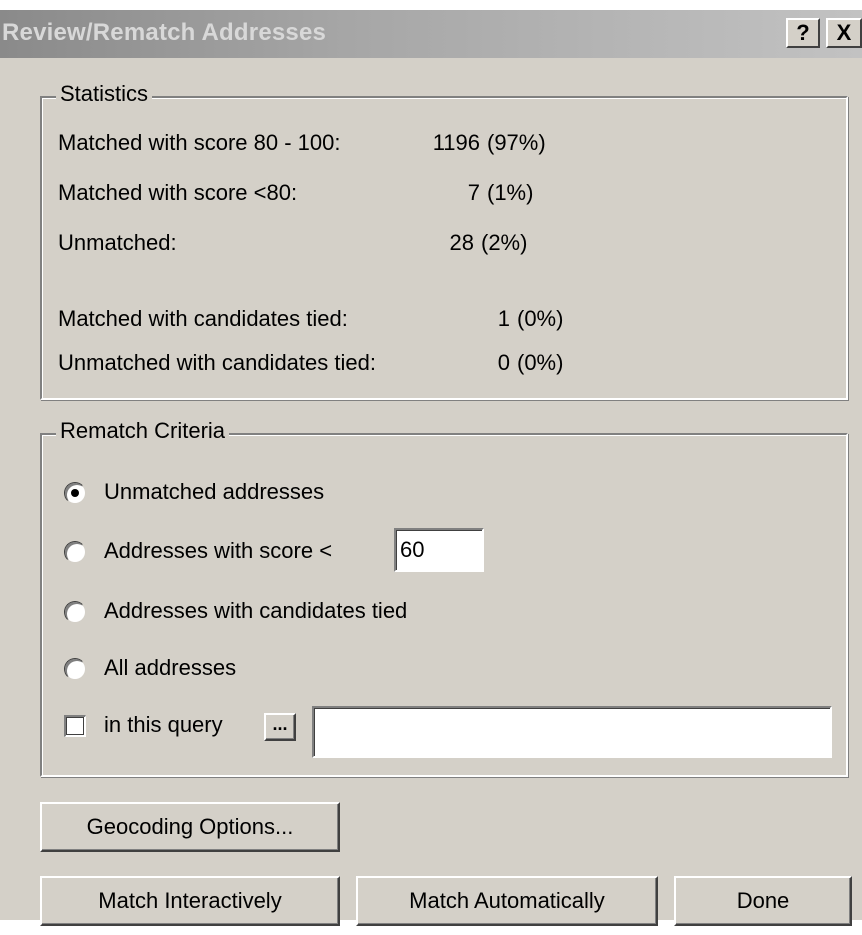  What do you see at coordinates (178, 192) in the screenshot?
I see `stat-label: Matched with score <80:` at bounding box center [178, 192].